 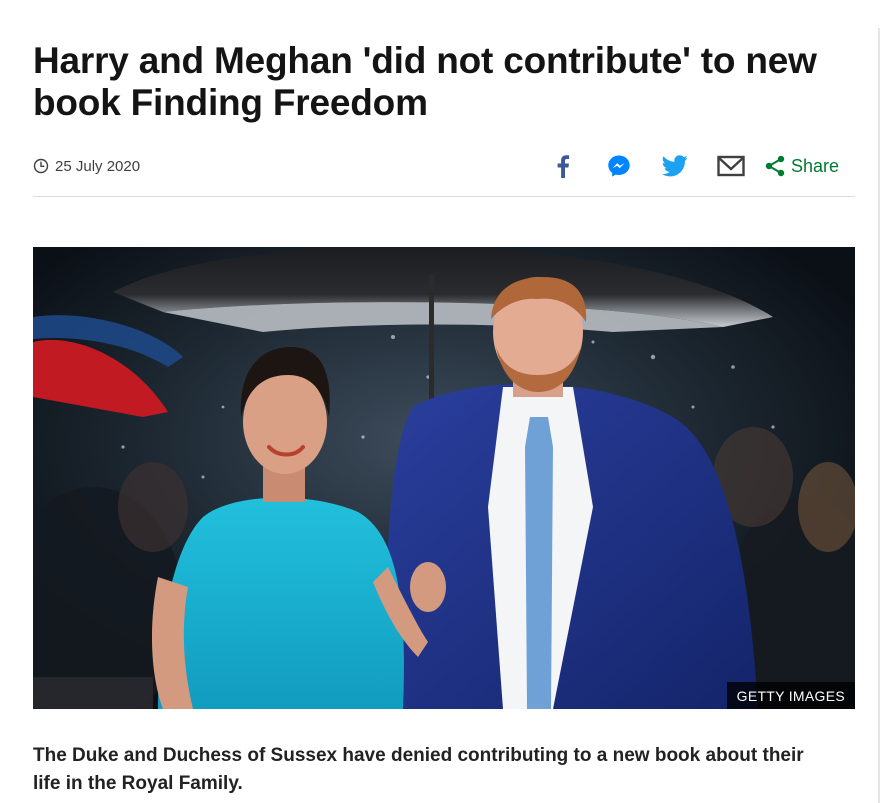 I want to click on facebook-icon, so click(x=563, y=166).